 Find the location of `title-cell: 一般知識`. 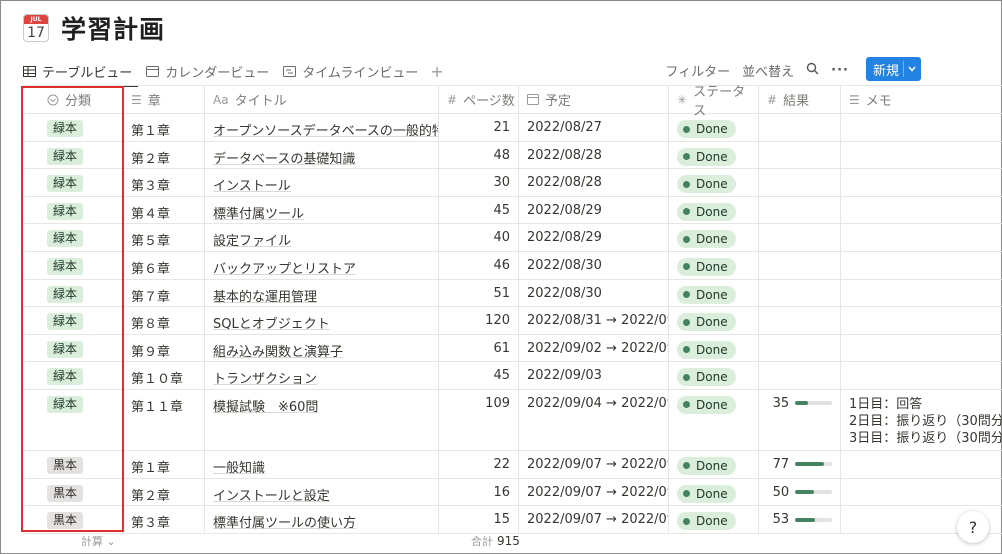

title-cell: 一般知識 is located at coordinates (322, 464).